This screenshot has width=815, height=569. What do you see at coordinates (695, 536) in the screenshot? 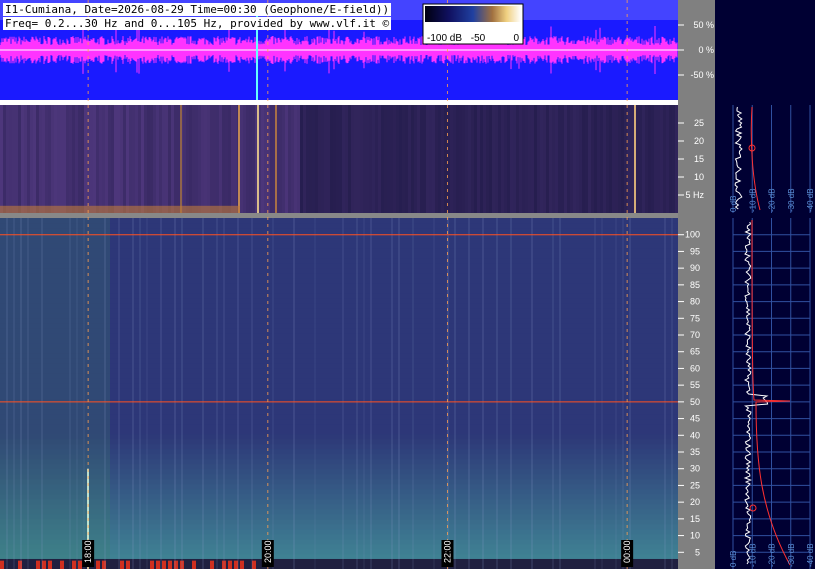
I see `highfreq-tick-label: 10` at bounding box center [695, 536].